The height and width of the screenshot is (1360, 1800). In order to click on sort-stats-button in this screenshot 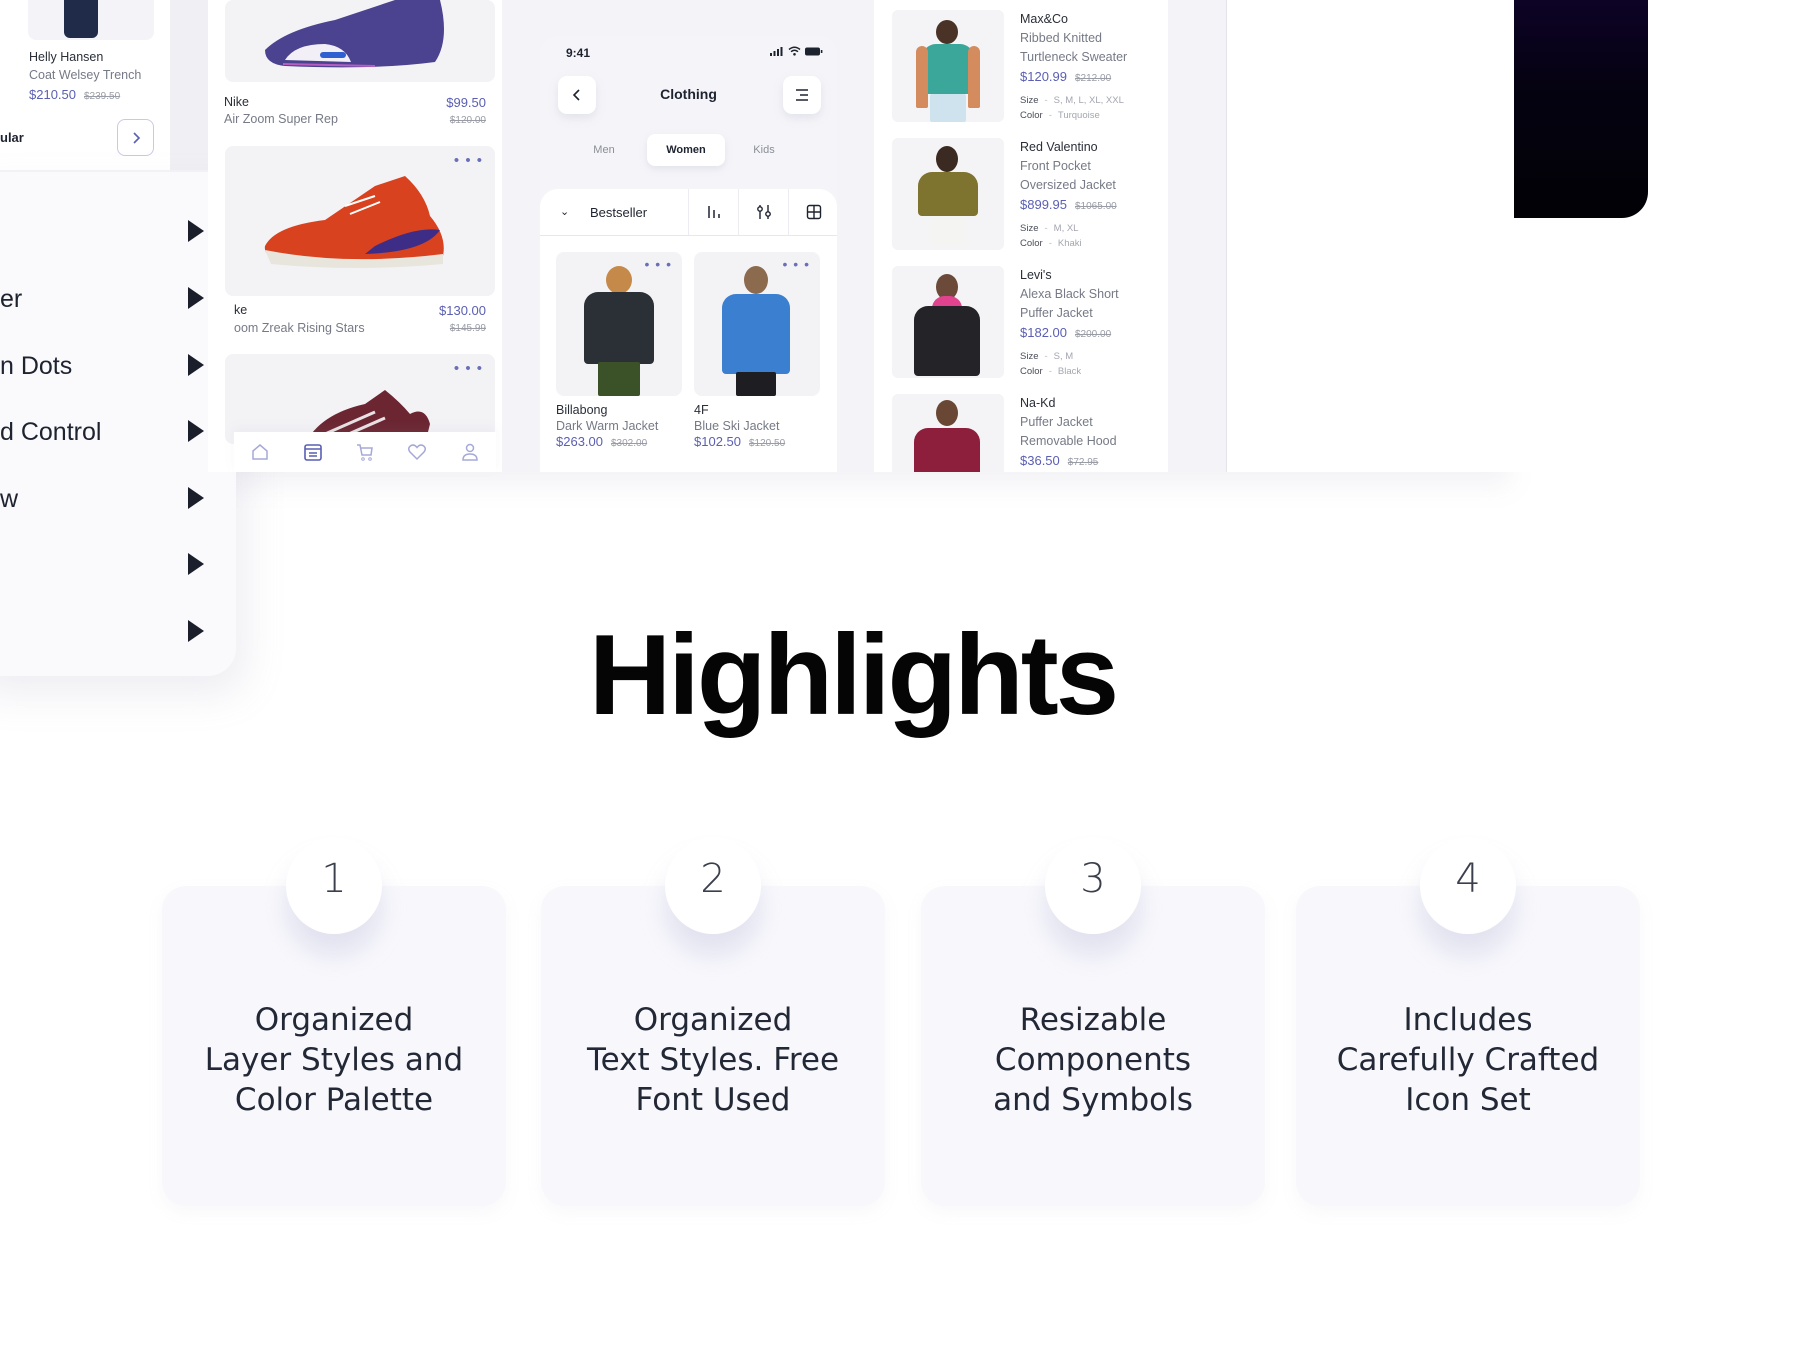, I will do `click(713, 212)`.